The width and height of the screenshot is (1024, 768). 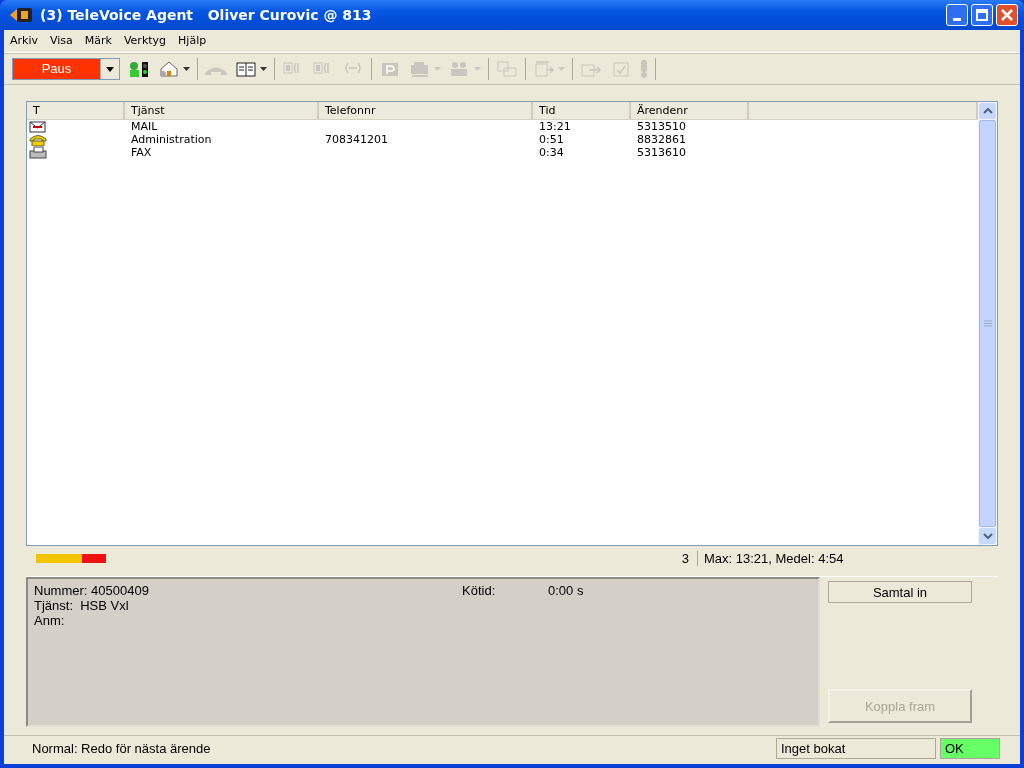 I want to click on checklist-icon, so click(x=621, y=69).